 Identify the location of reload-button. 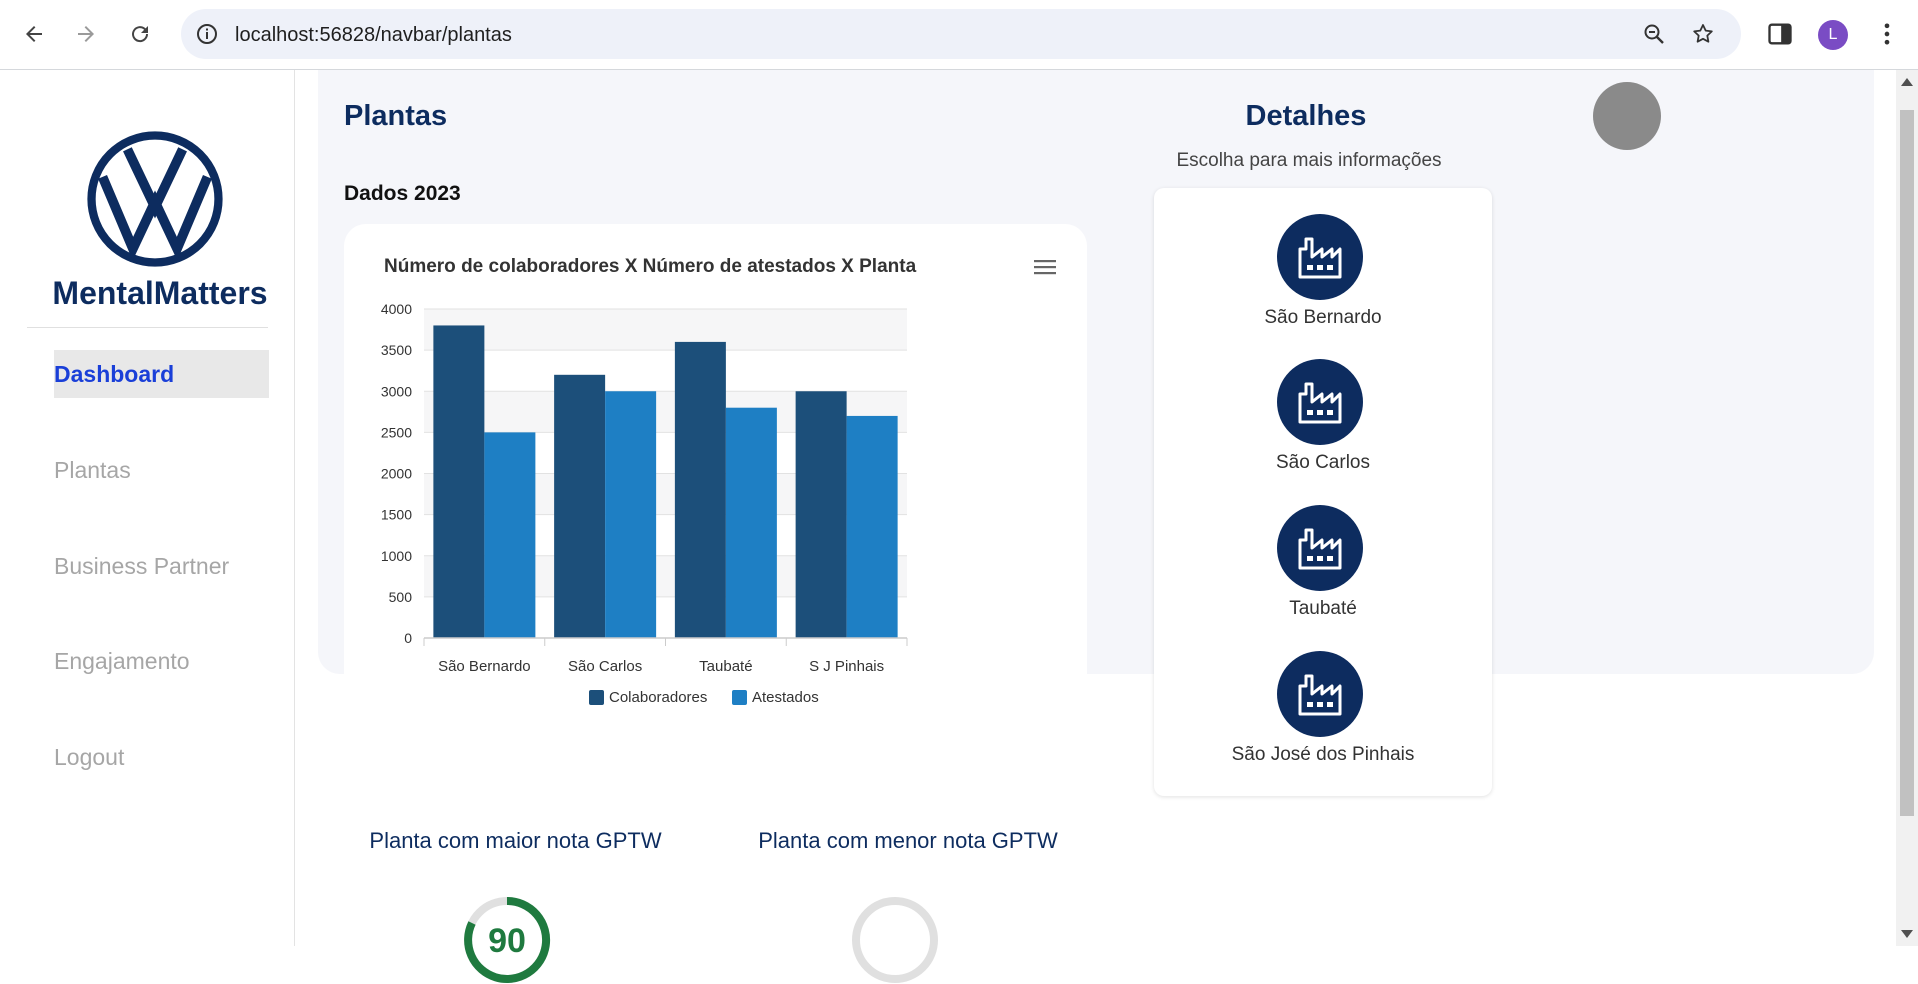
(140, 34).